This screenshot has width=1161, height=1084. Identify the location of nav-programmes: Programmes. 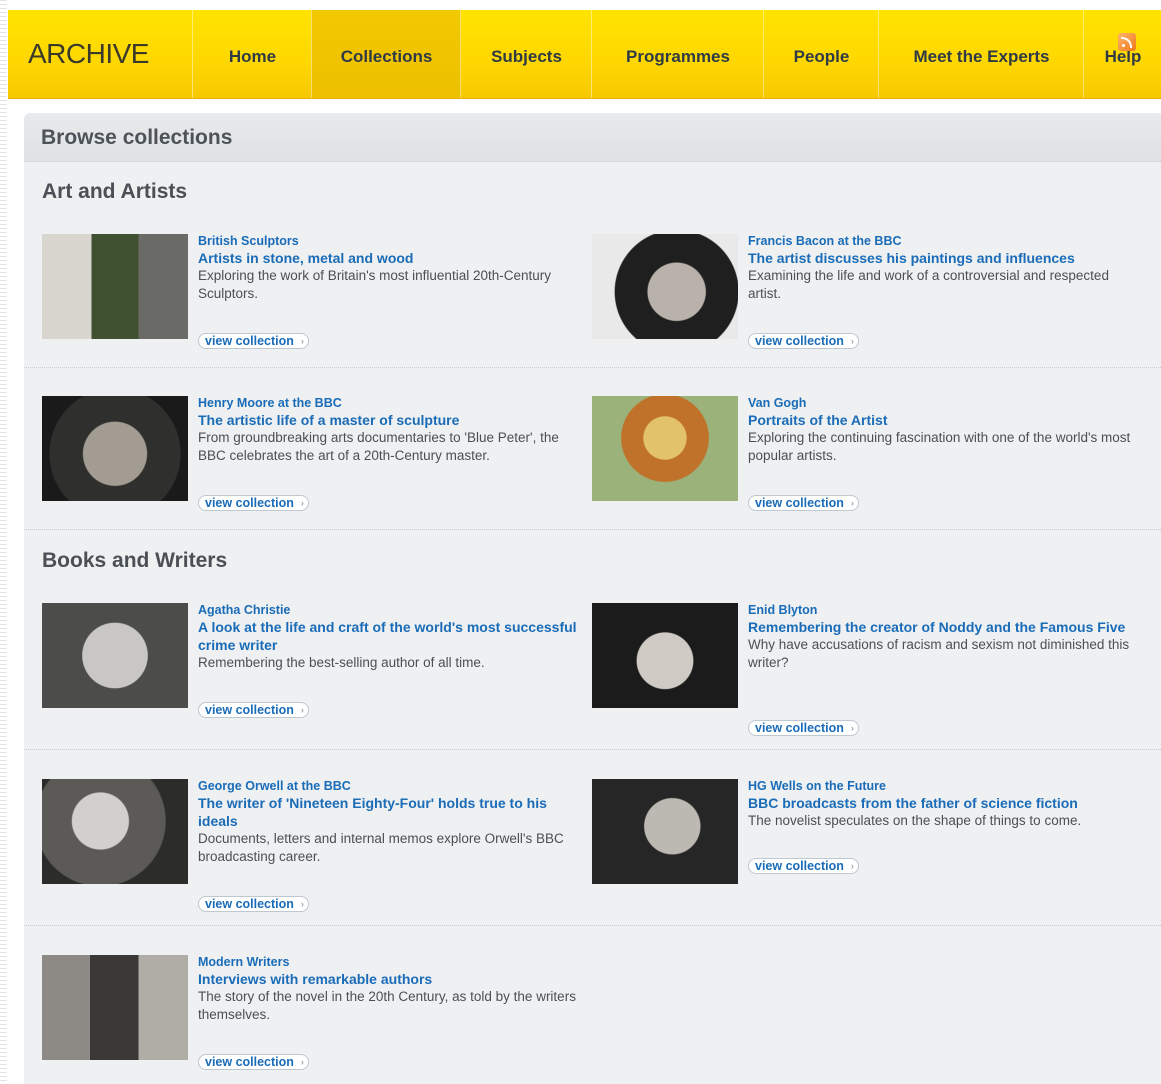
(677, 54).